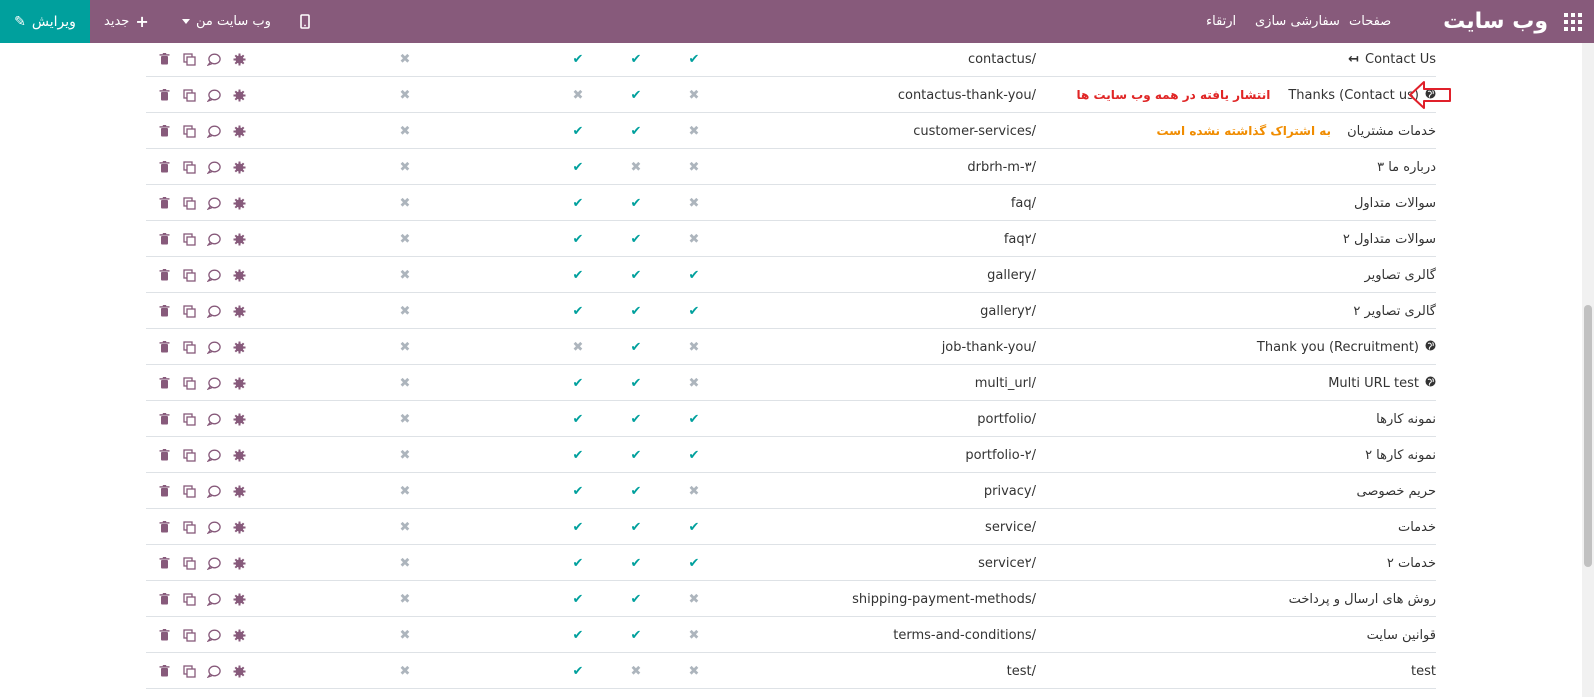  I want to click on table-row: ✖ ✔ ✖ ✖ test/test, so click(791, 671).